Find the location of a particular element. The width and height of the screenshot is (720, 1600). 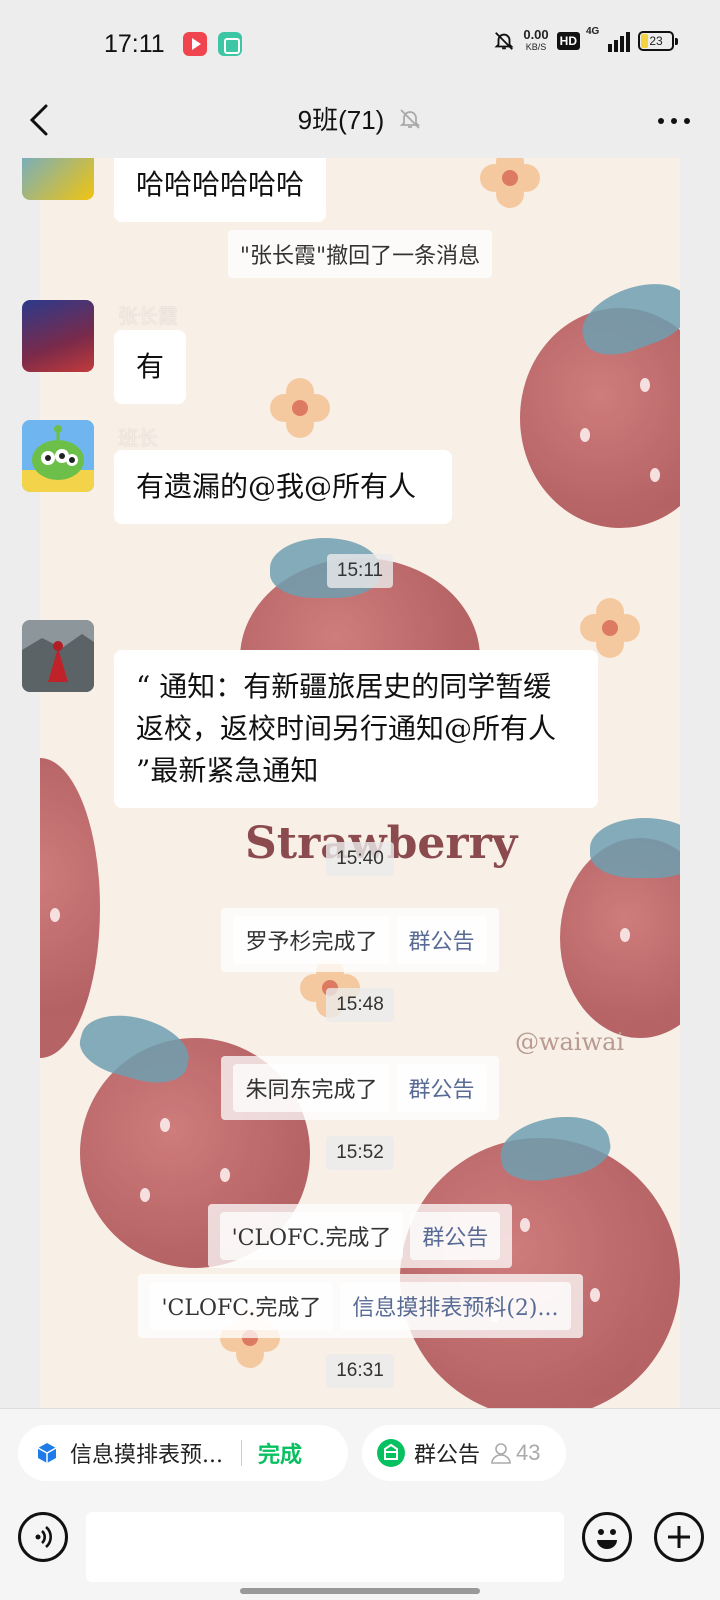

status-time: 17:11 is located at coordinates (134, 44).